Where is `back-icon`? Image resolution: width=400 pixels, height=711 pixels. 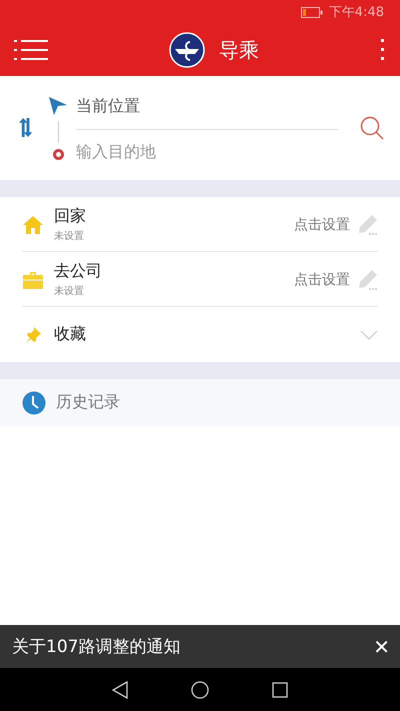
back-icon is located at coordinates (120, 689).